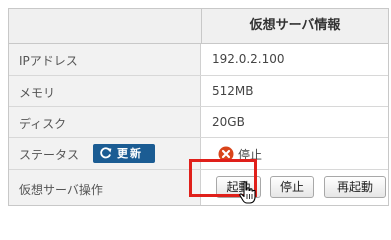 Image resolution: width=391 pixels, height=240 pixels. I want to click on row-status: ステータス 更新 停止, so click(198, 154).